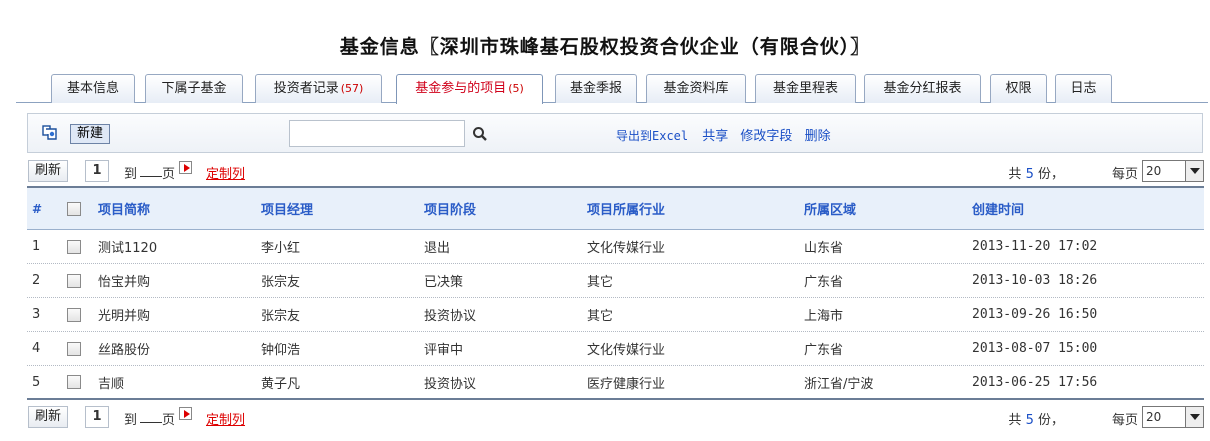 Image resolution: width=1210 pixels, height=441 pixels. I want to click on tab-label: 投资者记录, so click(306, 88).